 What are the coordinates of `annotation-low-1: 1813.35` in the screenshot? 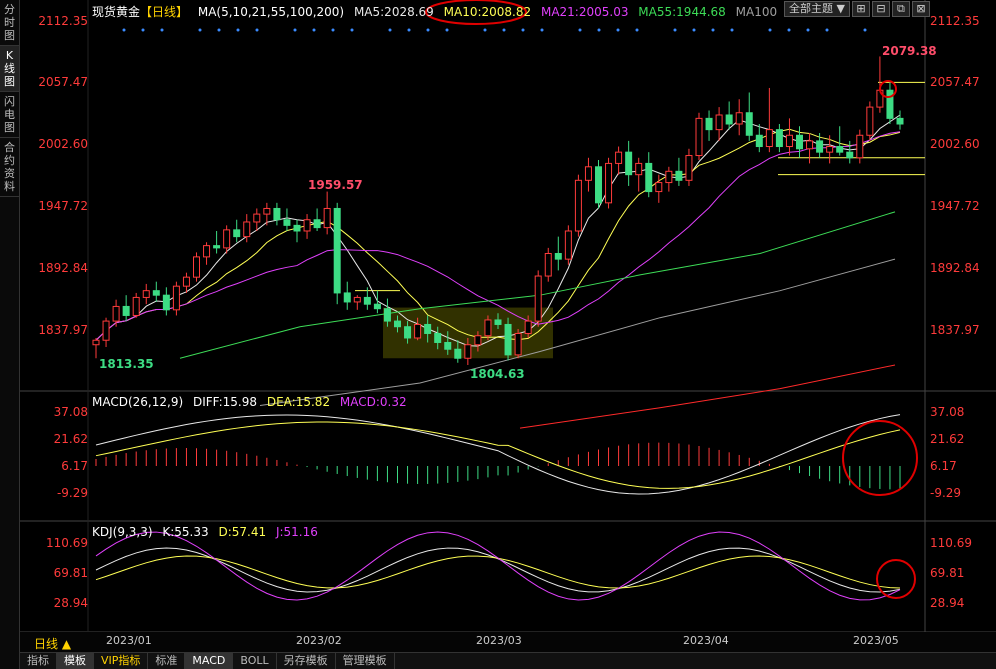 It's located at (126, 364).